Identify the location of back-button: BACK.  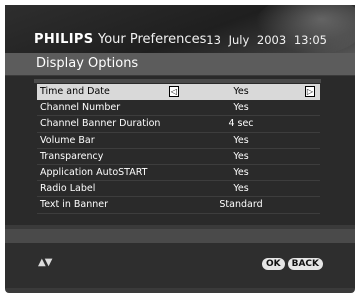
(305, 264).